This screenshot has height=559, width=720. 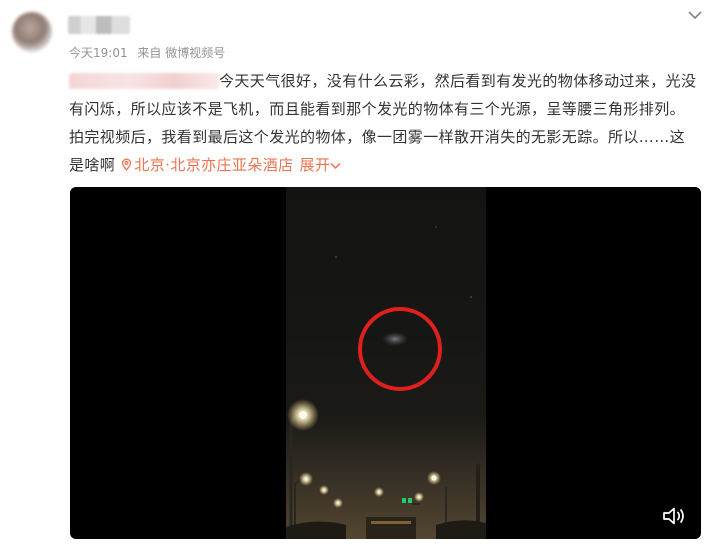 What do you see at coordinates (315, 165) in the screenshot?
I see `expand-label: 展开` at bounding box center [315, 165].